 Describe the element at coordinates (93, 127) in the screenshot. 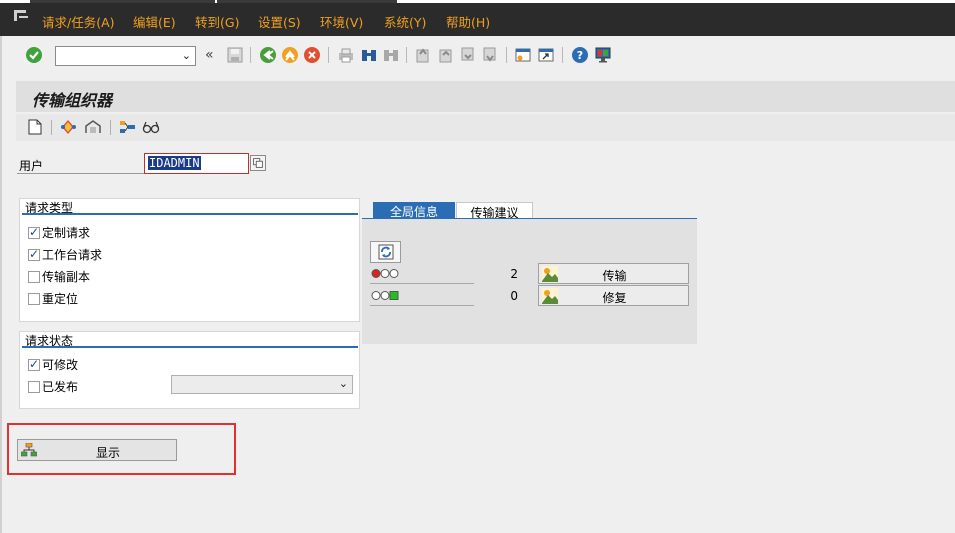

I see `transport-route-icon` at that location.